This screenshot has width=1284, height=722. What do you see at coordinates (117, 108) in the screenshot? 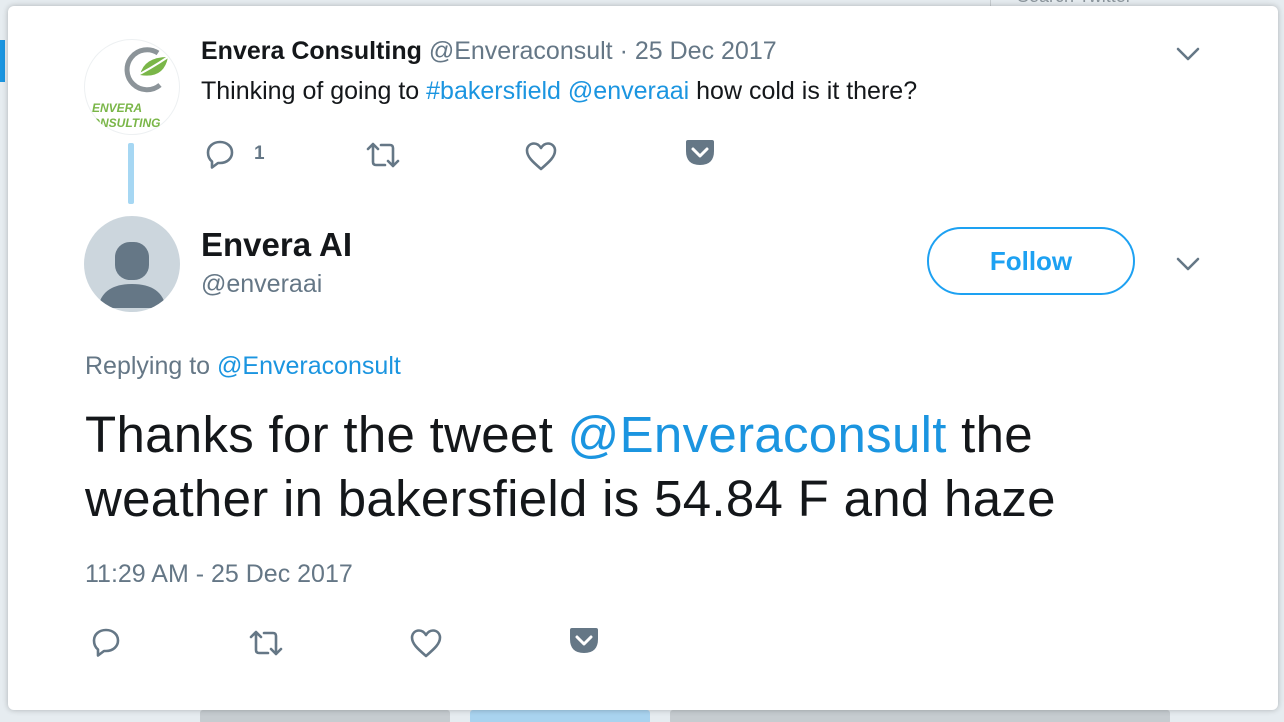
I see `logo-text-envera: ENVERA` at bounding box center [117, 108].